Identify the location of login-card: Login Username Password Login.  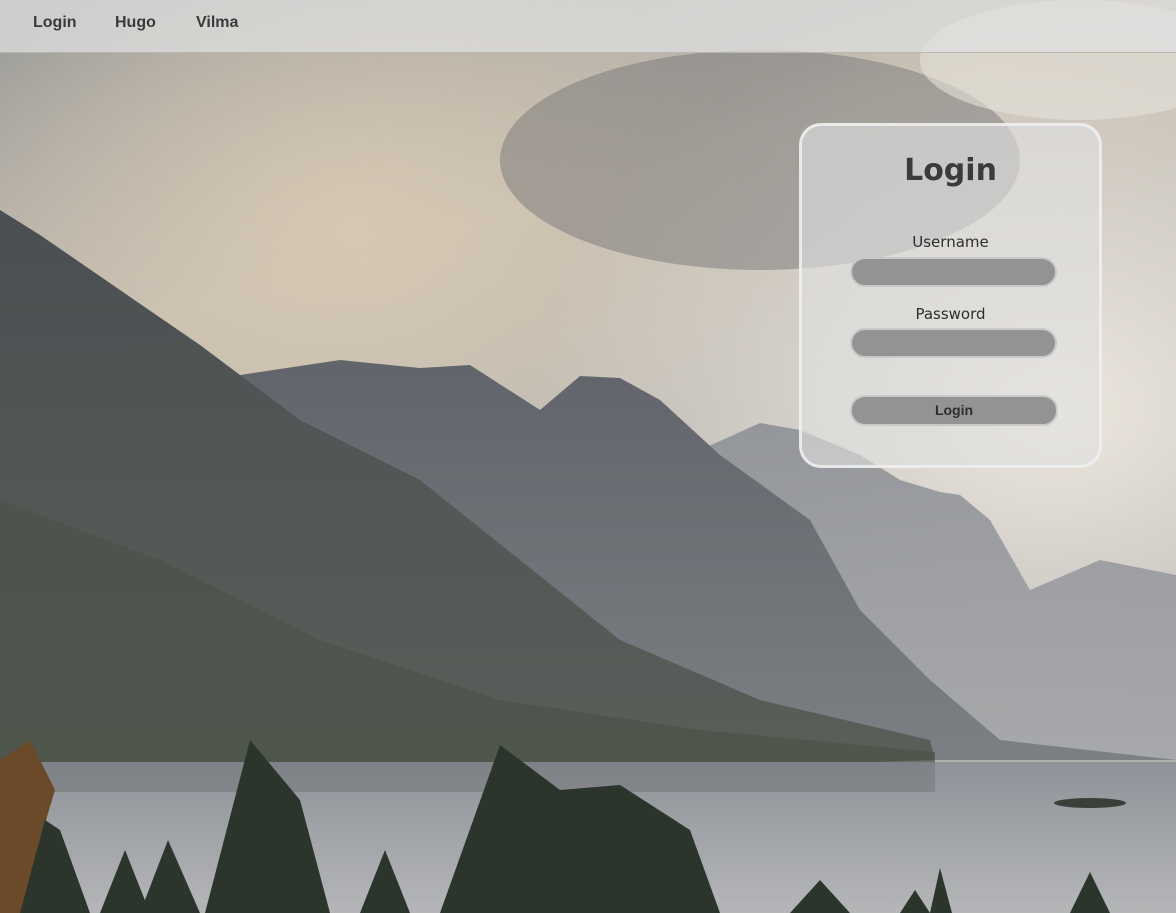
(950, 295).